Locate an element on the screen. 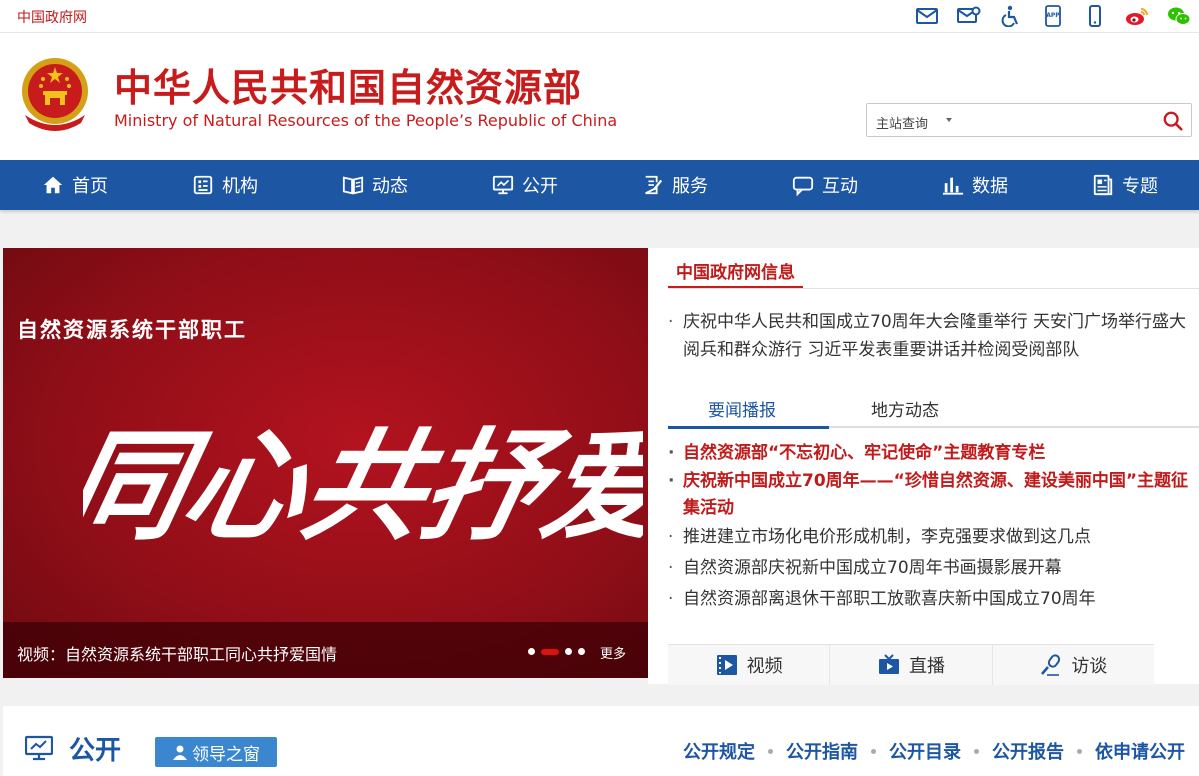 This screenshot has height=776, width=1199. news-item: · 自然资源部“不忘初心、牢记使命”主题教育专栏 is located at coordinates (928, 453).